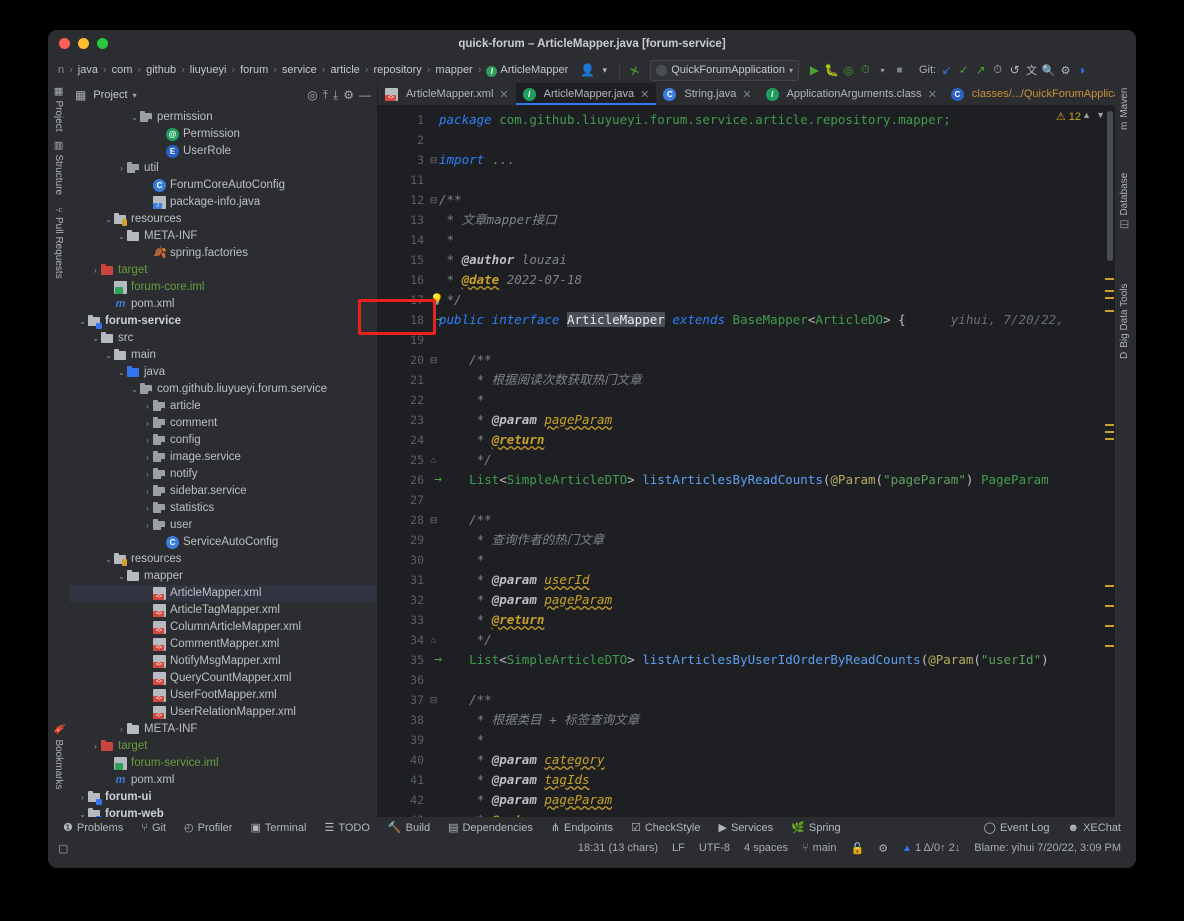 Image resolution: width=1184 pixels, height=921 pixels. What do you see at coordinates (724, 70) in the screenshot?
I see `run-configuration-selector: QuickForumApplication ▾` at bounding box center [724, 70].